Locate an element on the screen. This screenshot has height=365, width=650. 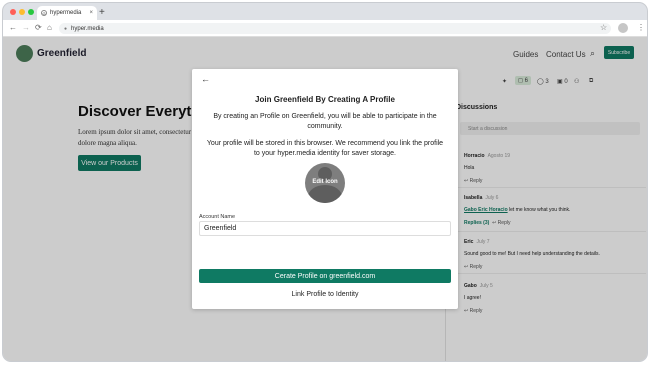
browser-tab: G hypermedia × is located at coordinates (67, 13).